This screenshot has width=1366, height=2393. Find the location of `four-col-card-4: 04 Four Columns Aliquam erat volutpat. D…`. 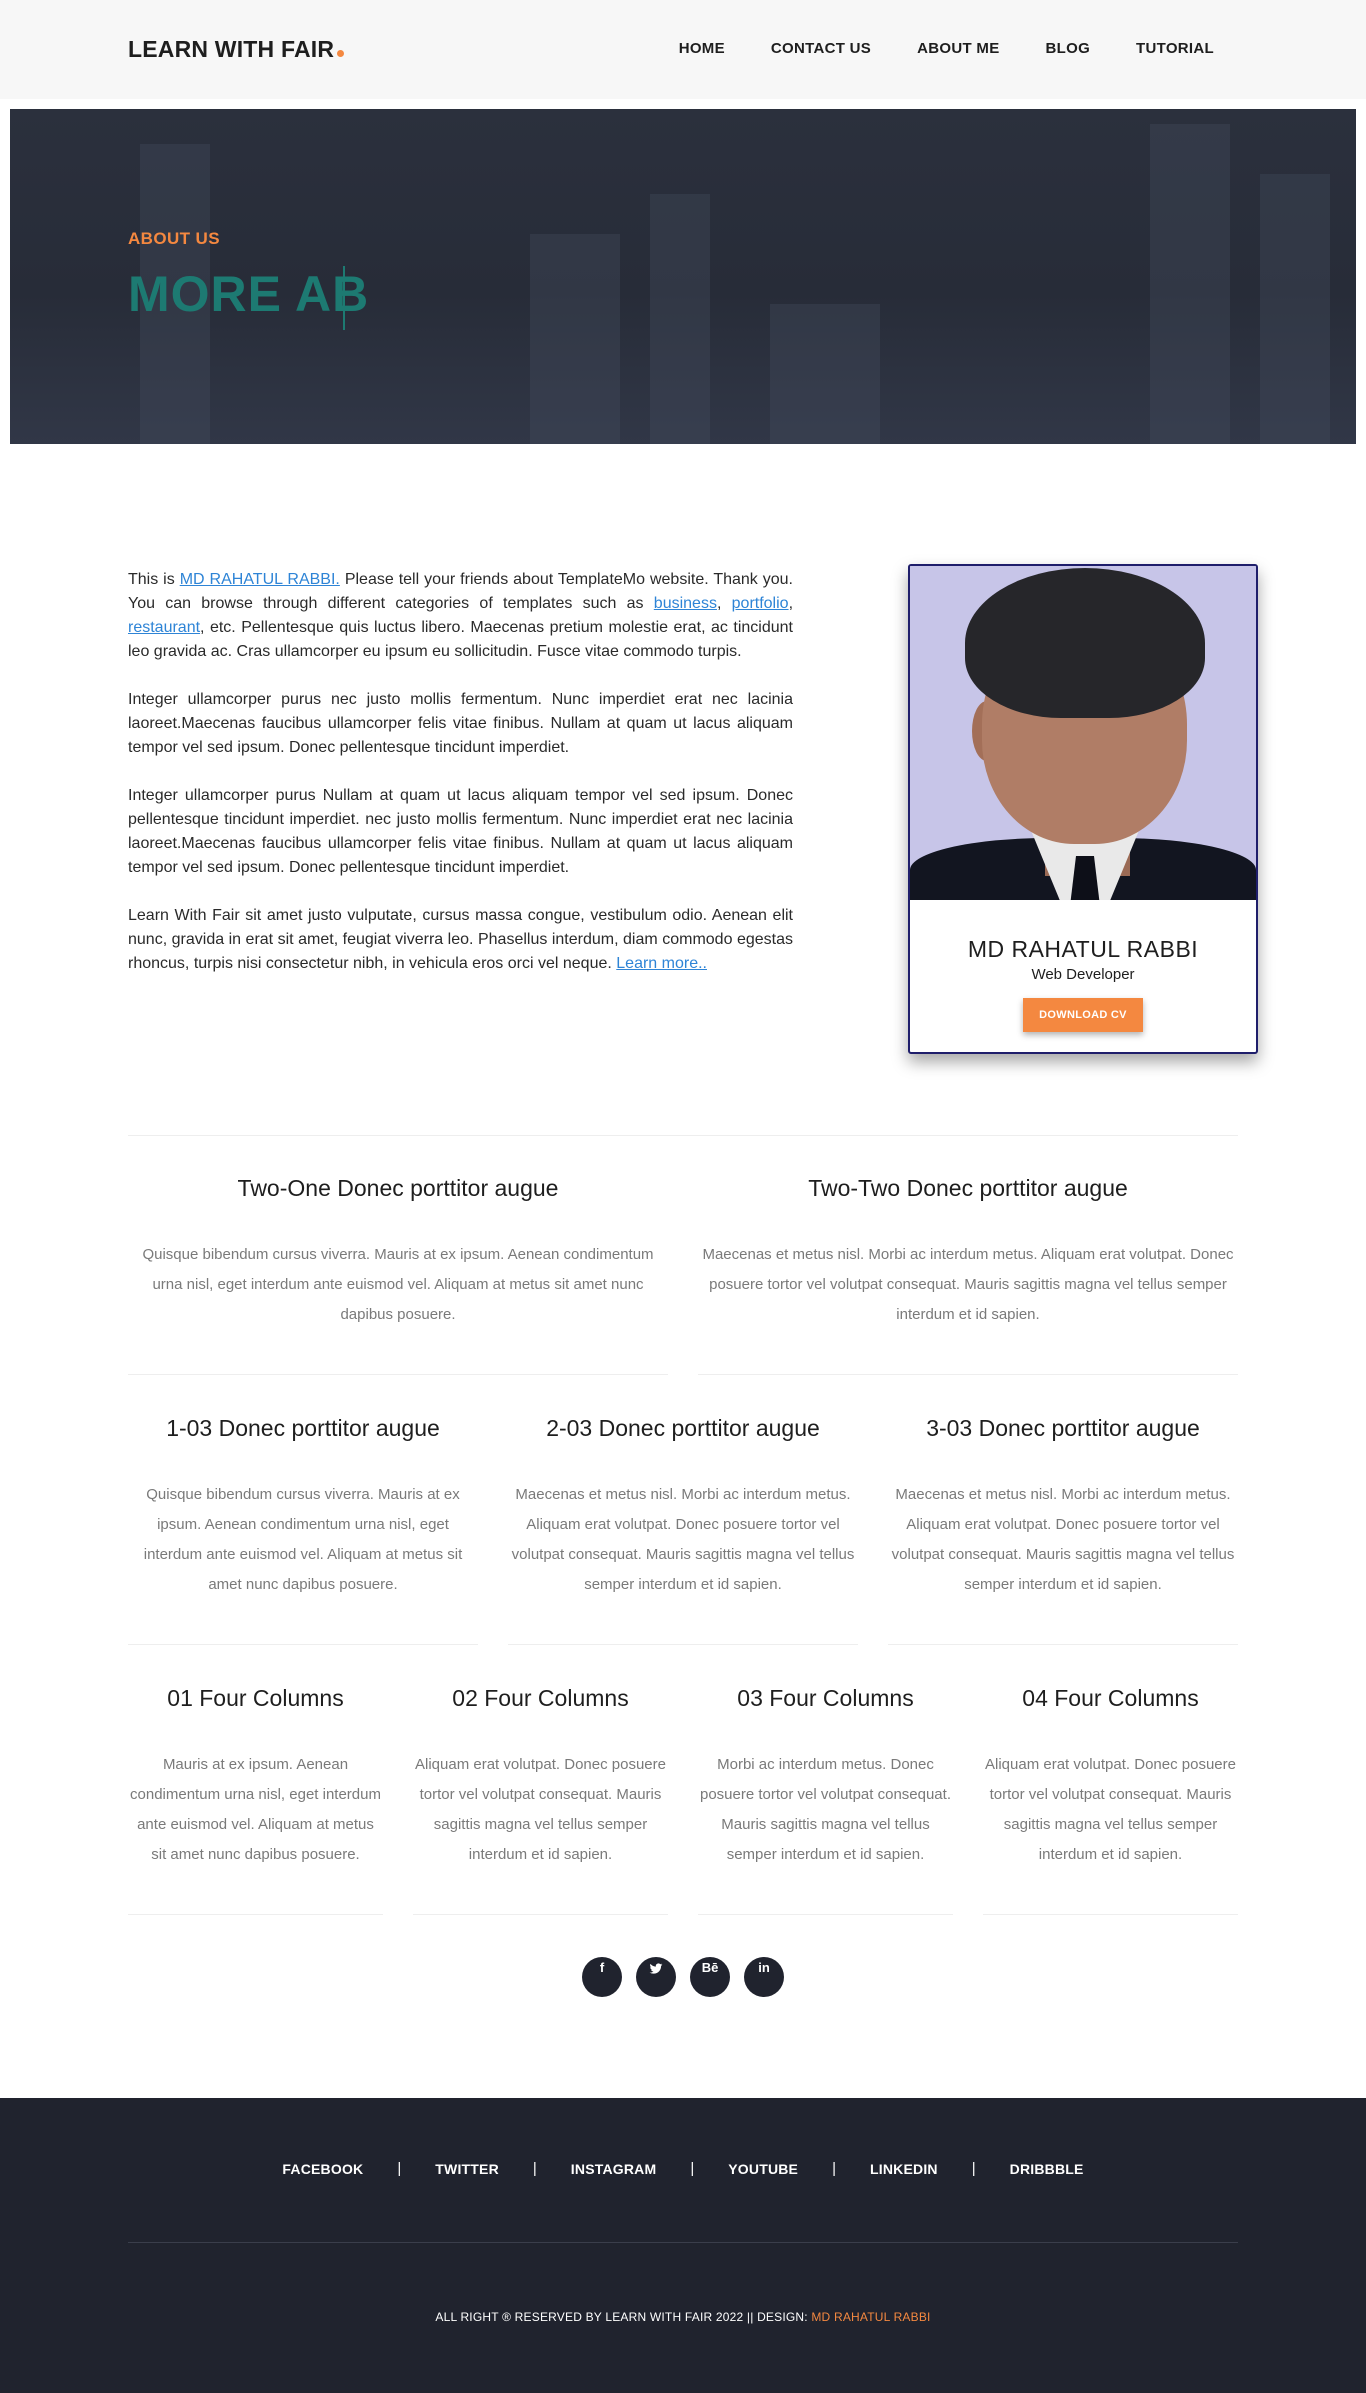

four-col-card-4: 04 Four Columns Aliquam erat volutpat. D… is located at coordinates (1110, 1777).